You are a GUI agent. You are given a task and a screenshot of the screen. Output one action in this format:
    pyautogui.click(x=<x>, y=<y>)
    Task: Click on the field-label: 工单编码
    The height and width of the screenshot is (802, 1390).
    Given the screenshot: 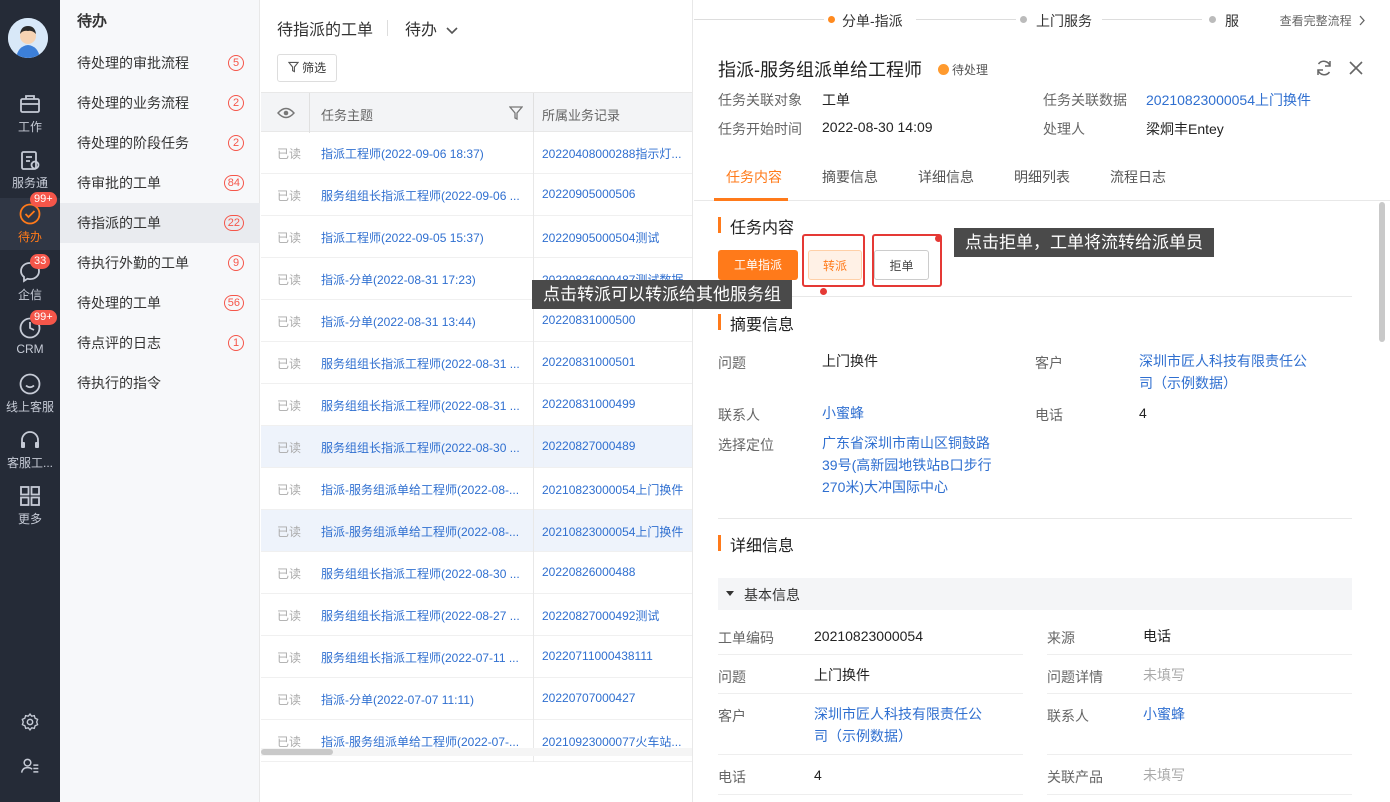 What is the action you would take?
    pyautogui.click(x=746, y=638)
    